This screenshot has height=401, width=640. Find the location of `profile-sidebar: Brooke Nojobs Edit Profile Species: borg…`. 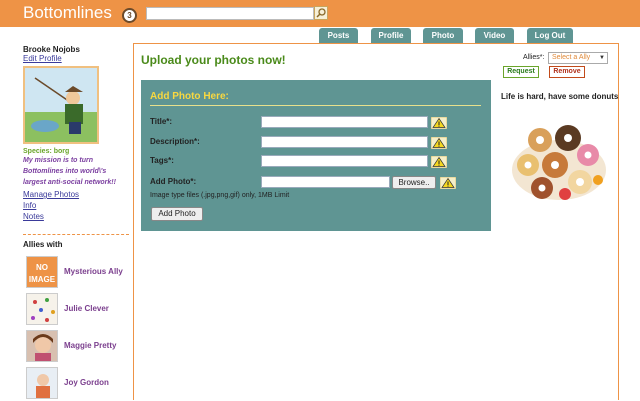

profile-sidebar: Brooke Nojobs Edit Profile Species: borg… is located at coordinates (75, 133).